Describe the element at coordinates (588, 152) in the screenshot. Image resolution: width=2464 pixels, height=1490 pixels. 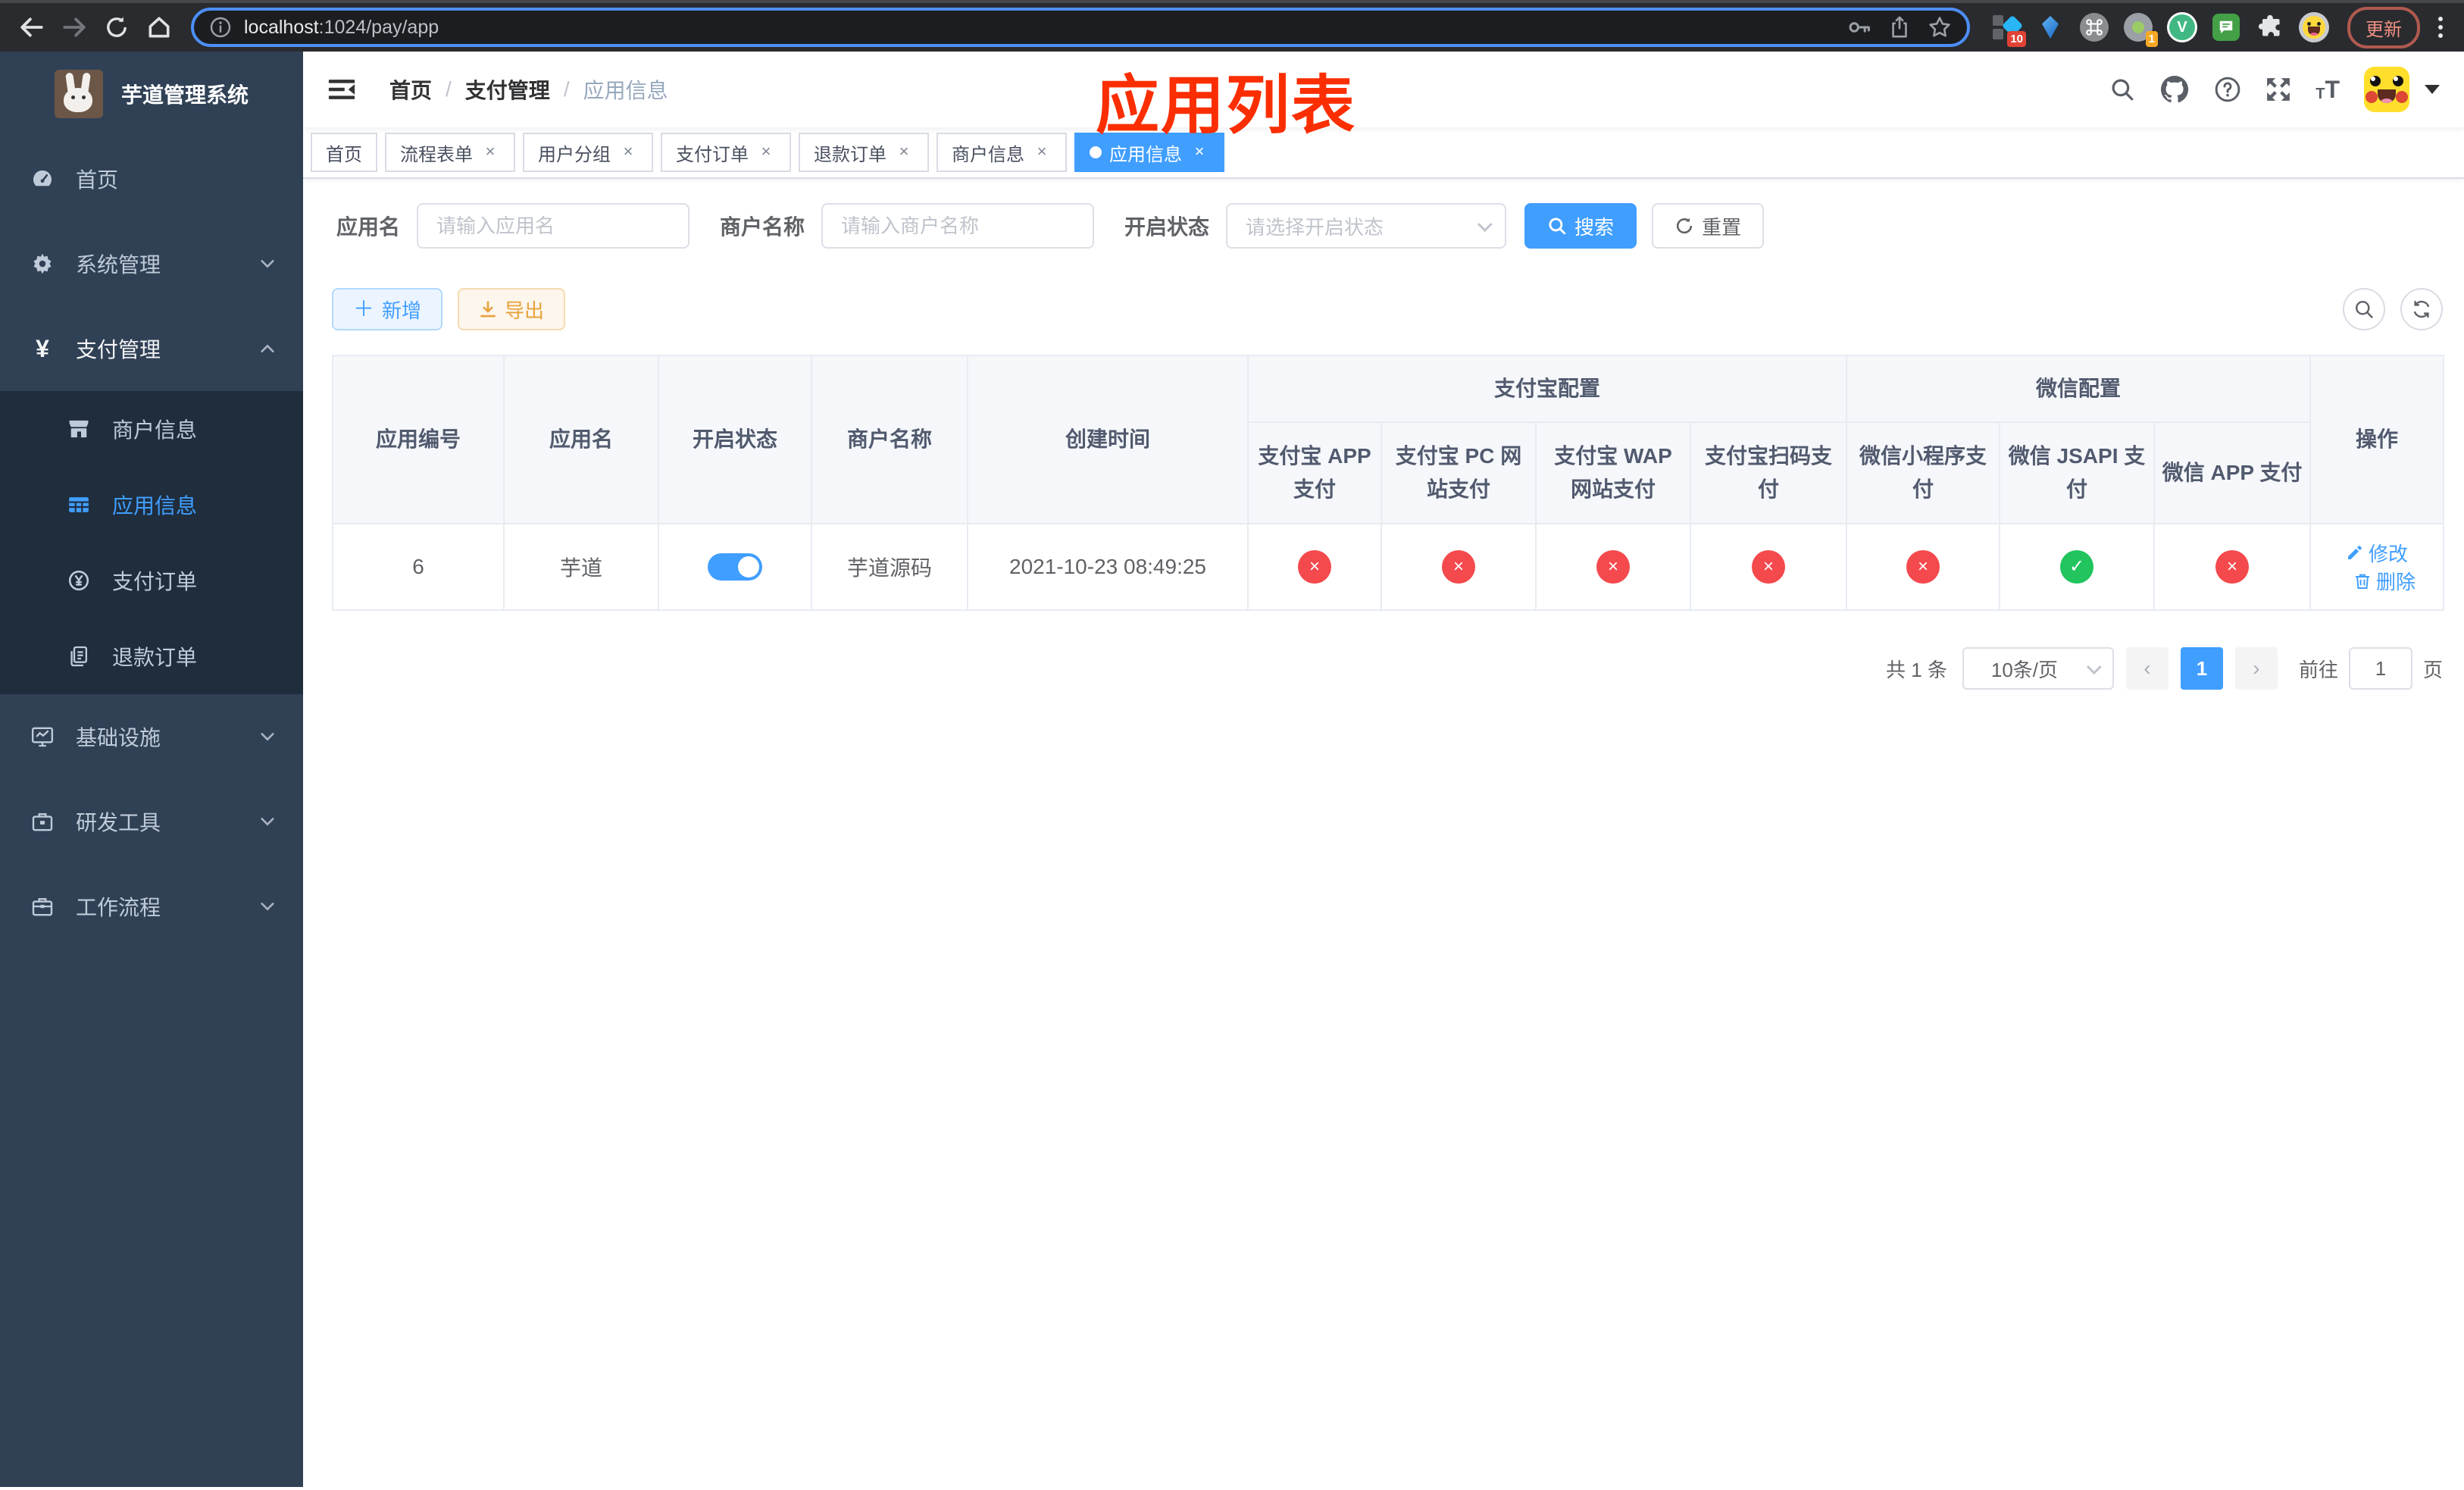
I see `tab-user-group: 用户分组 ×` at that location.